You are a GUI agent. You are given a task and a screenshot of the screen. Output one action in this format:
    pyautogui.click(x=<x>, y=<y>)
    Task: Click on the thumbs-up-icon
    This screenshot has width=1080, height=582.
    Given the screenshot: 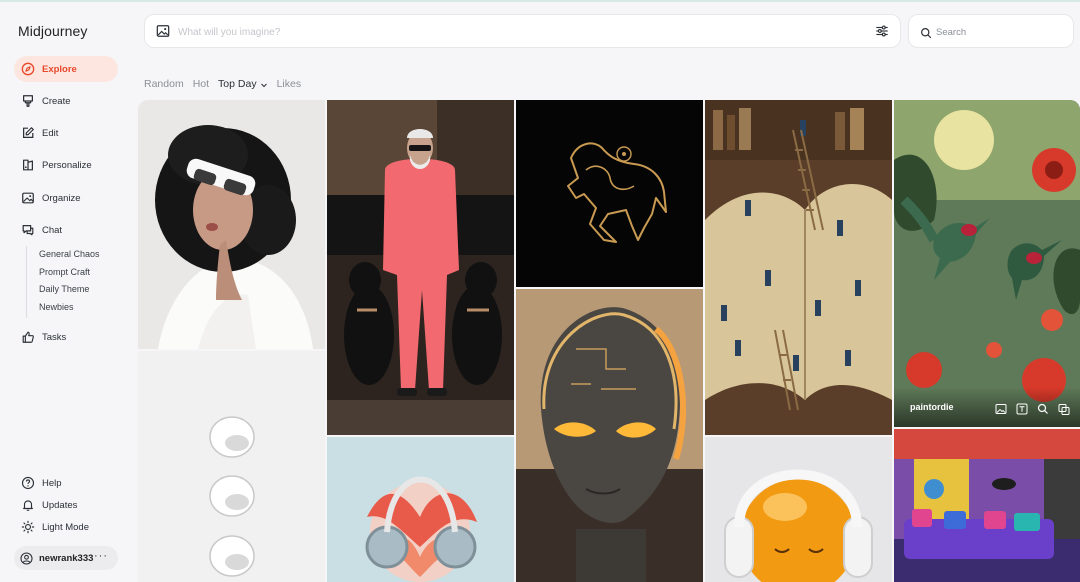 What is the action you would take?
    pyautogui.click(x=28, y=337)
    